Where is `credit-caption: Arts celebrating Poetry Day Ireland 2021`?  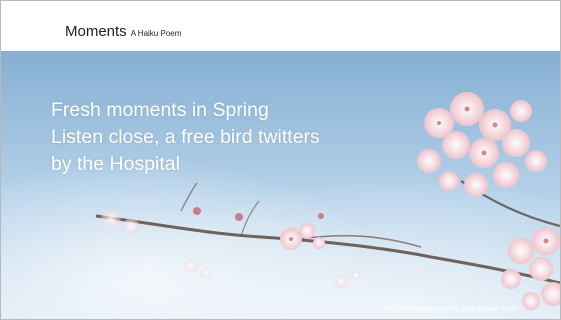 credit-caption: Arts celebrating Poetry Day Ireland 2021 is located at coordinates (450, 308).